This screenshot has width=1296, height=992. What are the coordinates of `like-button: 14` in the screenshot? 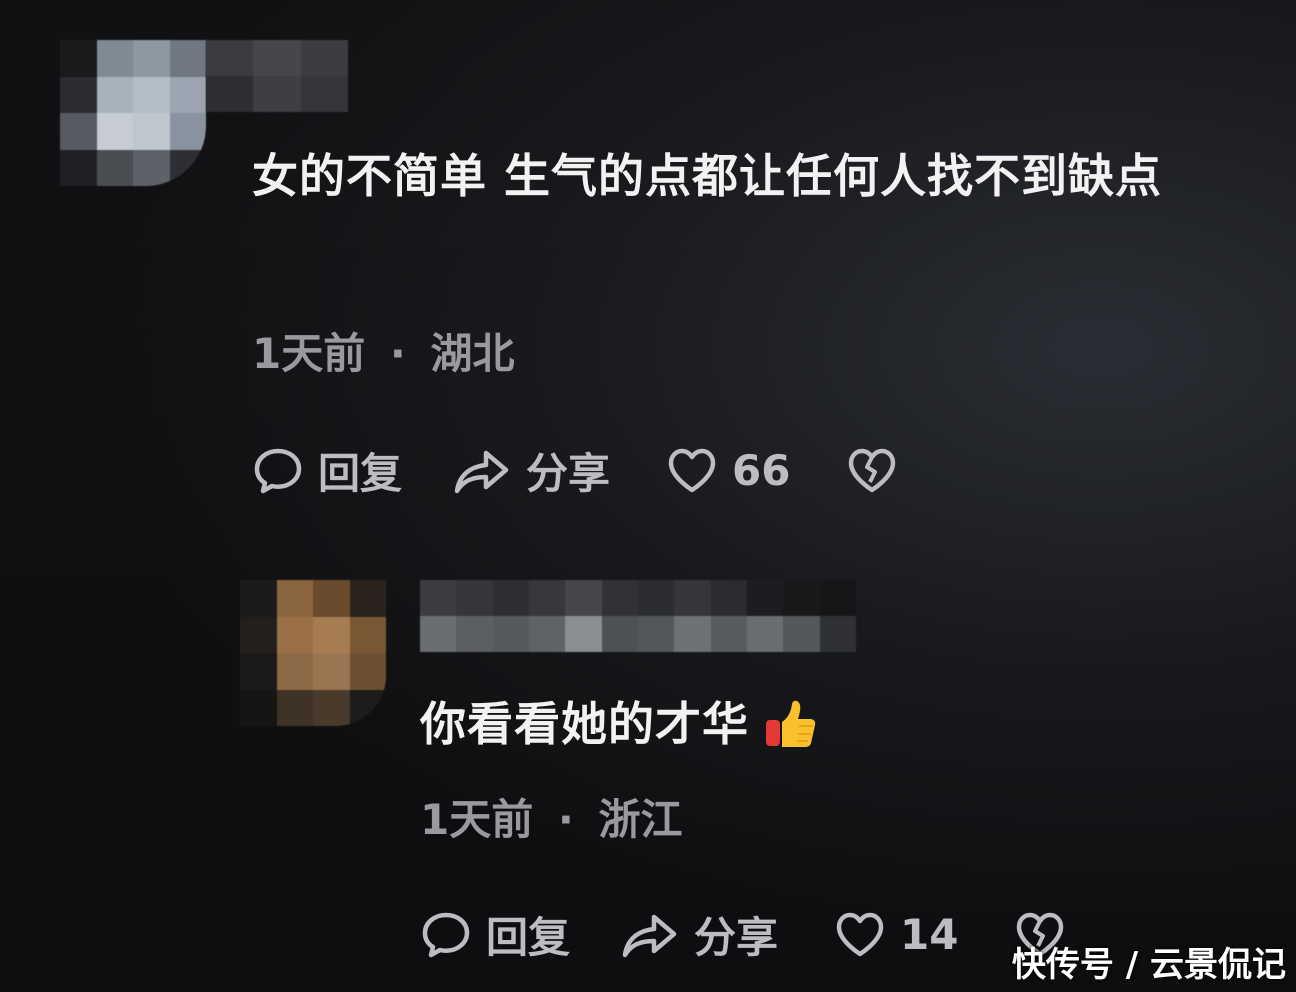 It's located at (896, 935).